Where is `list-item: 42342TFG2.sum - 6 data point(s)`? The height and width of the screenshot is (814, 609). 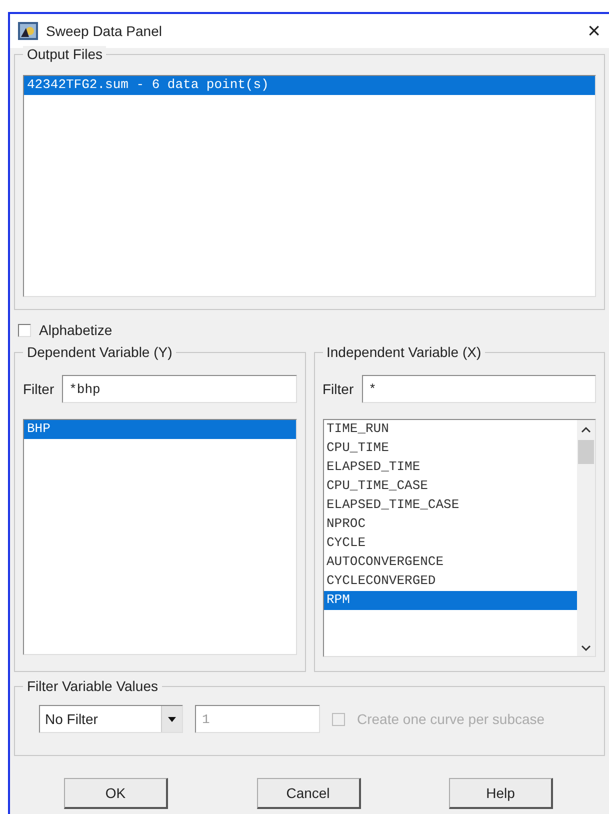 list-item: 42342TFG2.sum - 6 data point(s) is located at coordinates (309, 85).